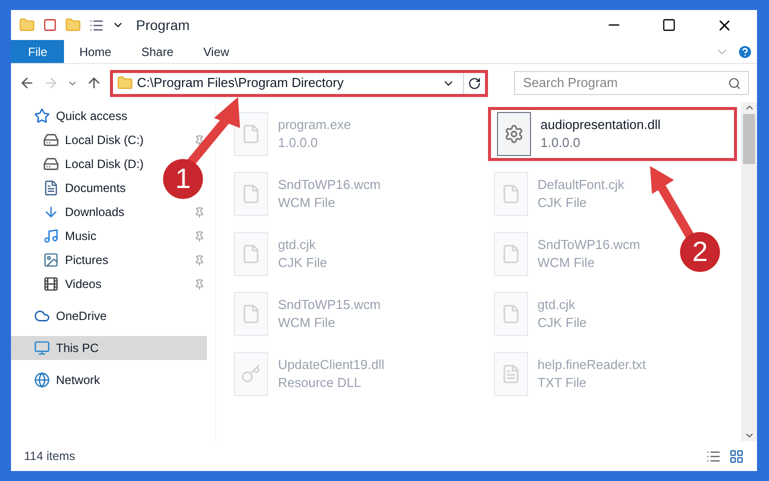 The image size is (769, 481). Describe the element at coordinates (42, 316) in the screenshot. I see `cloud-icon` at that location.